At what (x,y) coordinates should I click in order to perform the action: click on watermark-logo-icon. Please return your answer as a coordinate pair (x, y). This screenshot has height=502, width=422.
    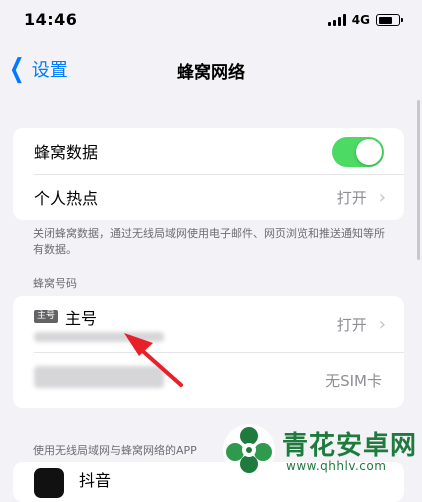
    Looking at the image, I should click on (249, 450).